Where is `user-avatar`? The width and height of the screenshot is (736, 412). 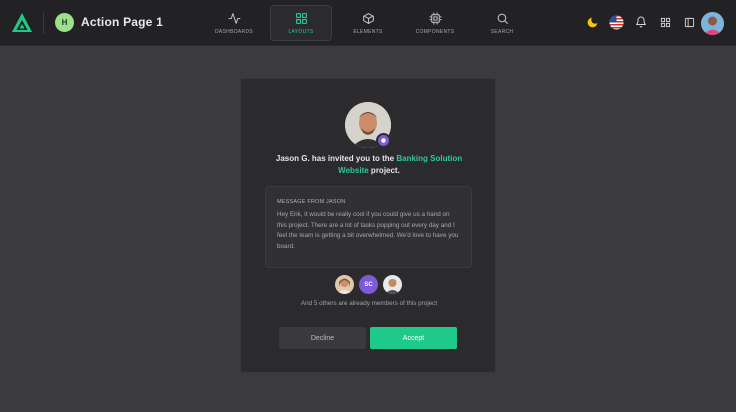
user-avatar is located at coordinates (712, 23).